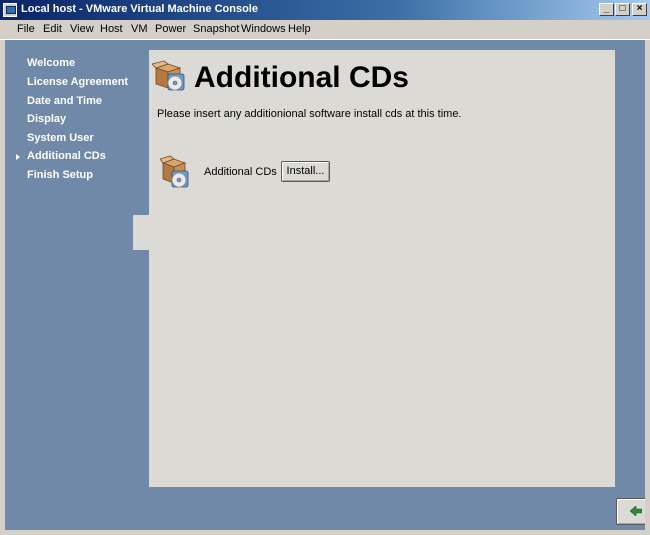  What do you see at coordinates (240, 172) in the screenshot?
I see `additional-cds-label: Additional CDs` at bounding box center [240, 172].